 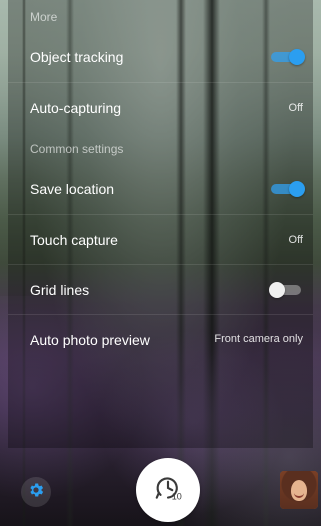 What do you see at coordinates (177, 496) in the screenshot?
I see `timer-seconds: 10` at bounding box center [177, 496].